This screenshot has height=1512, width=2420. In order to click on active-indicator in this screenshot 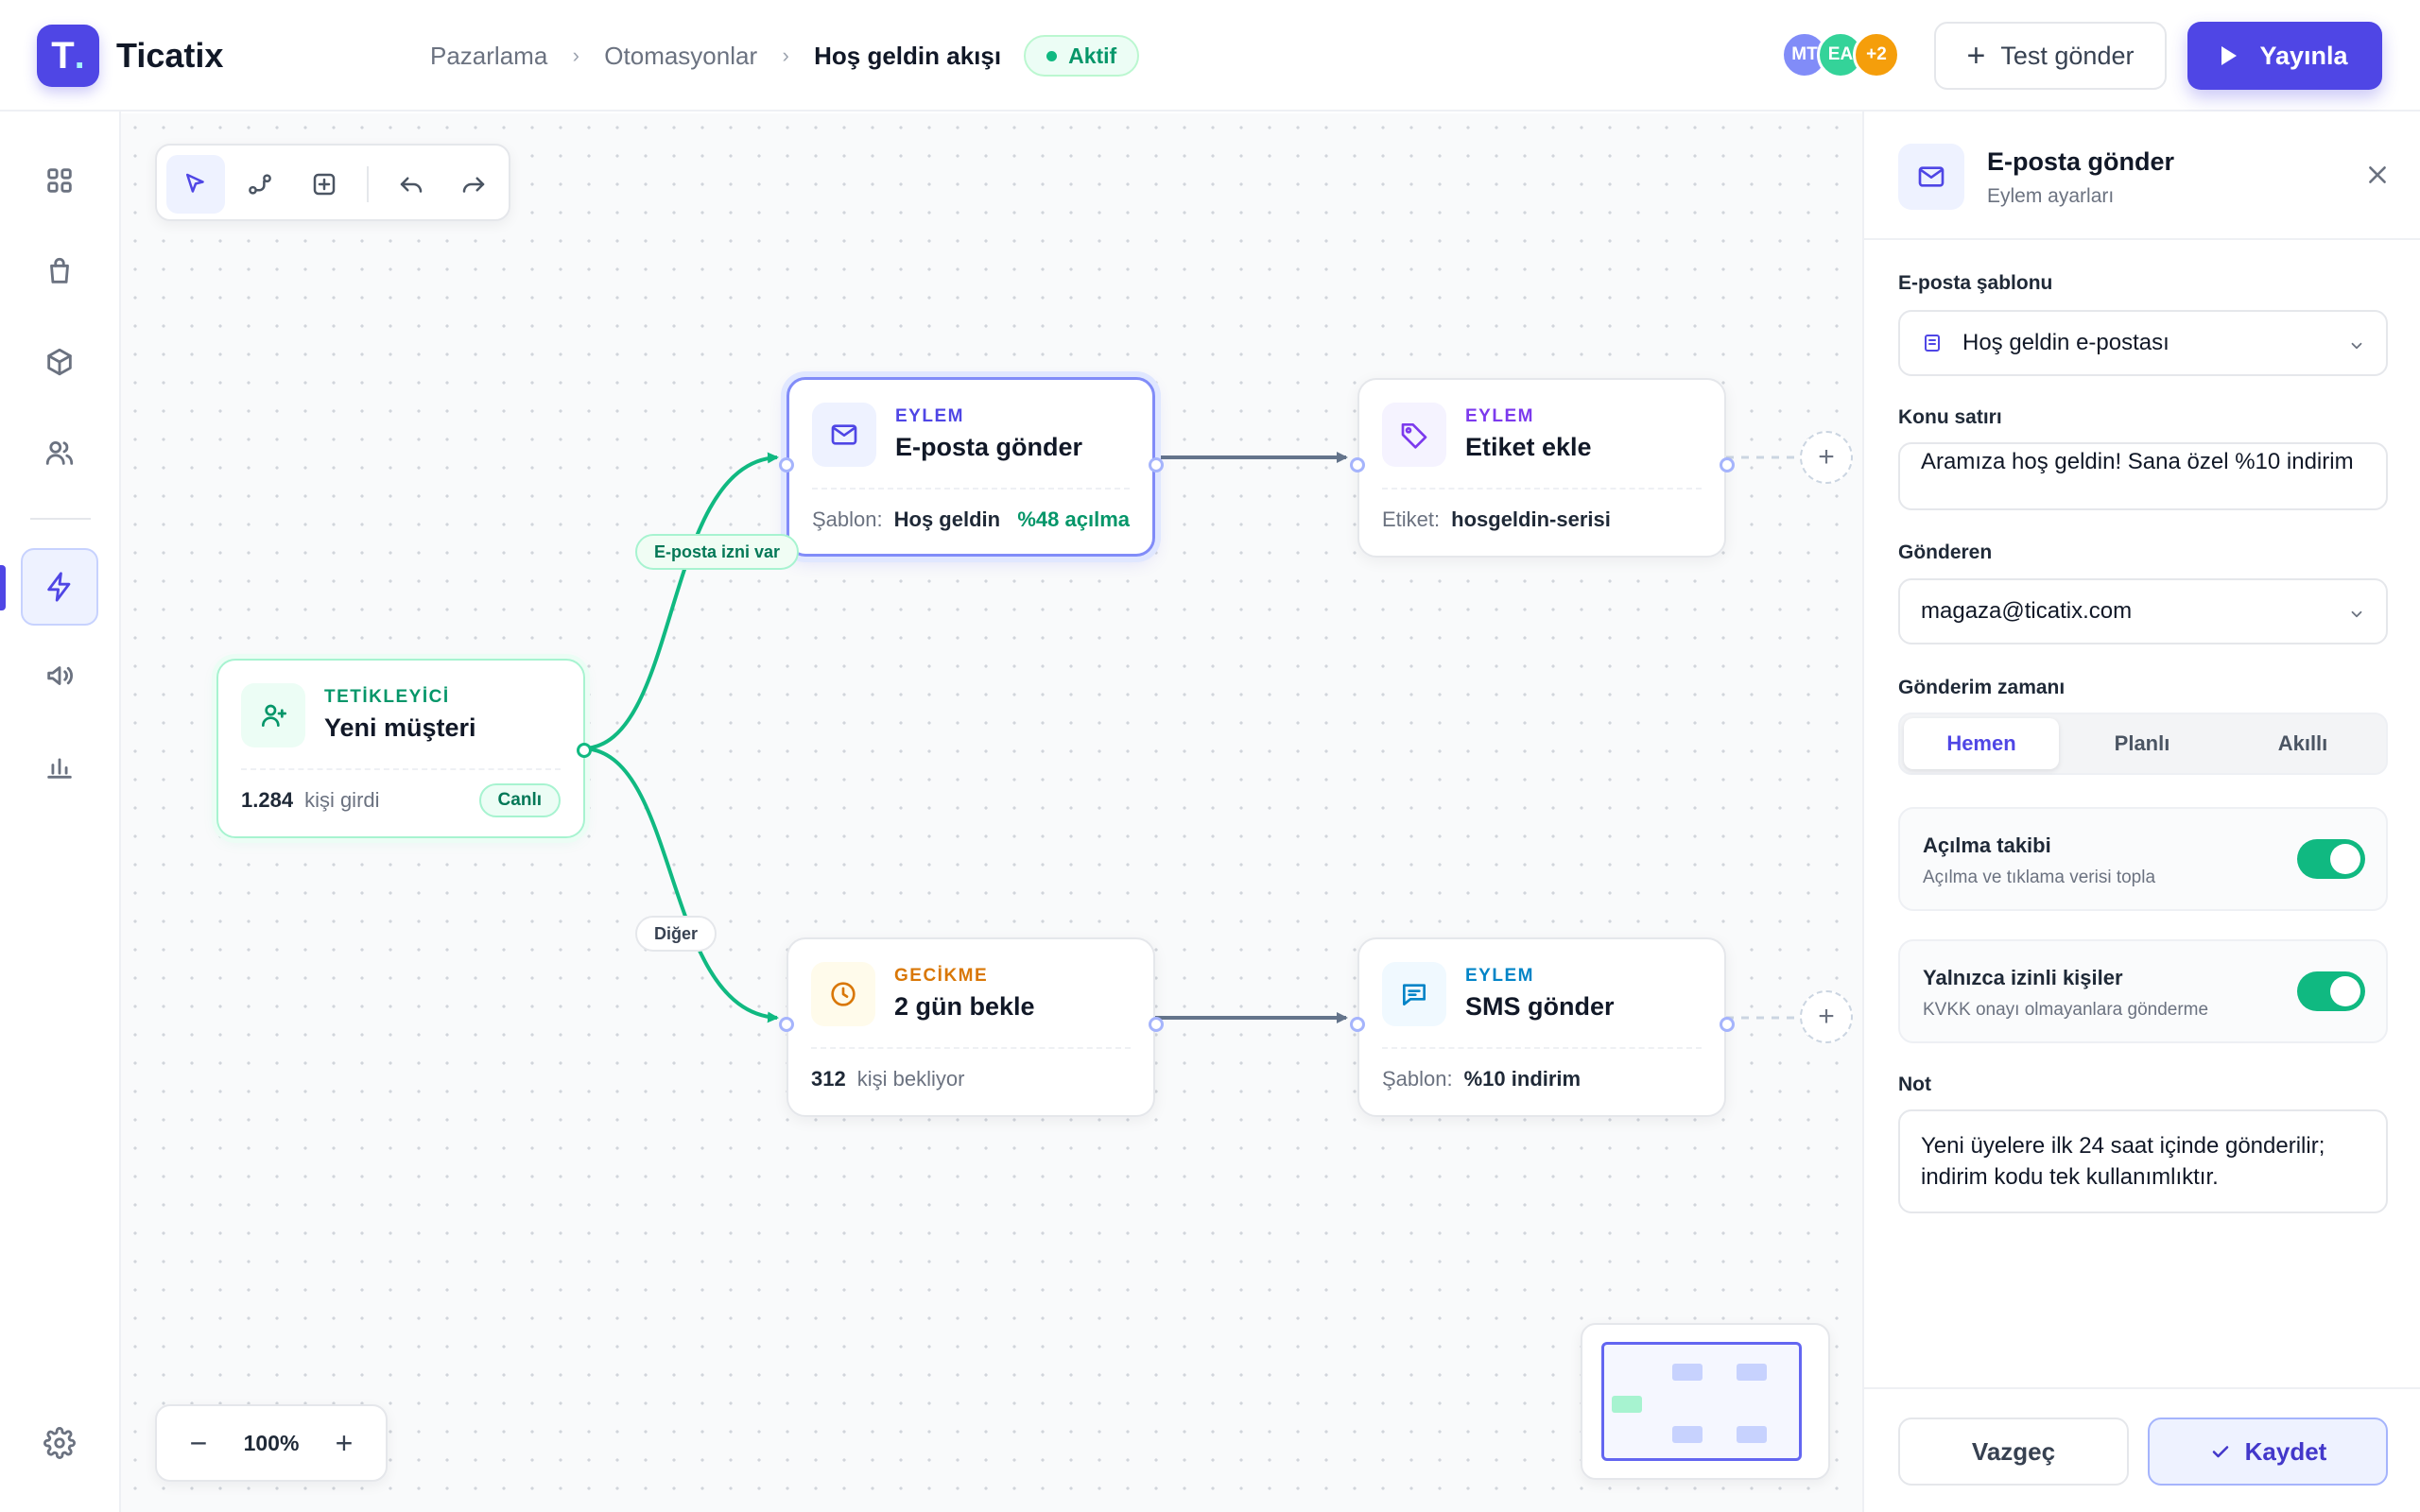, I will do `click(3, 587)`.